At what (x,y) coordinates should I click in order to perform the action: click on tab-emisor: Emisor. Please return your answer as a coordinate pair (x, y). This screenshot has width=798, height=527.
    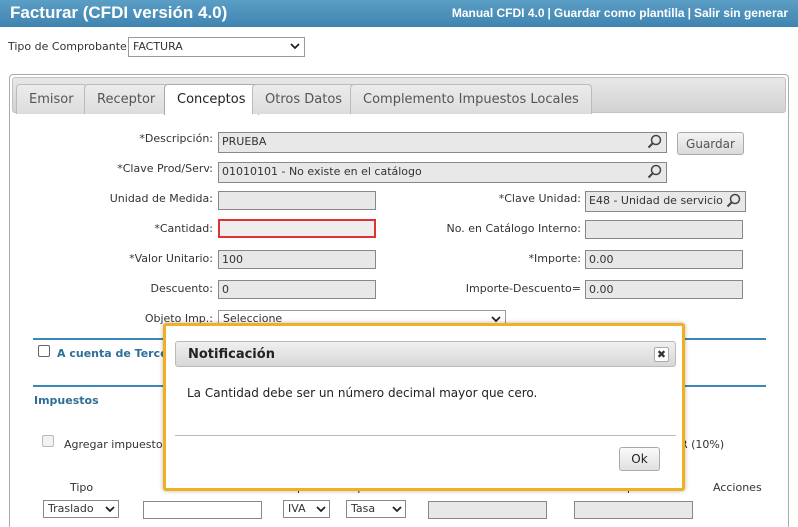
    Looking at the image, I should click on (51, 99).